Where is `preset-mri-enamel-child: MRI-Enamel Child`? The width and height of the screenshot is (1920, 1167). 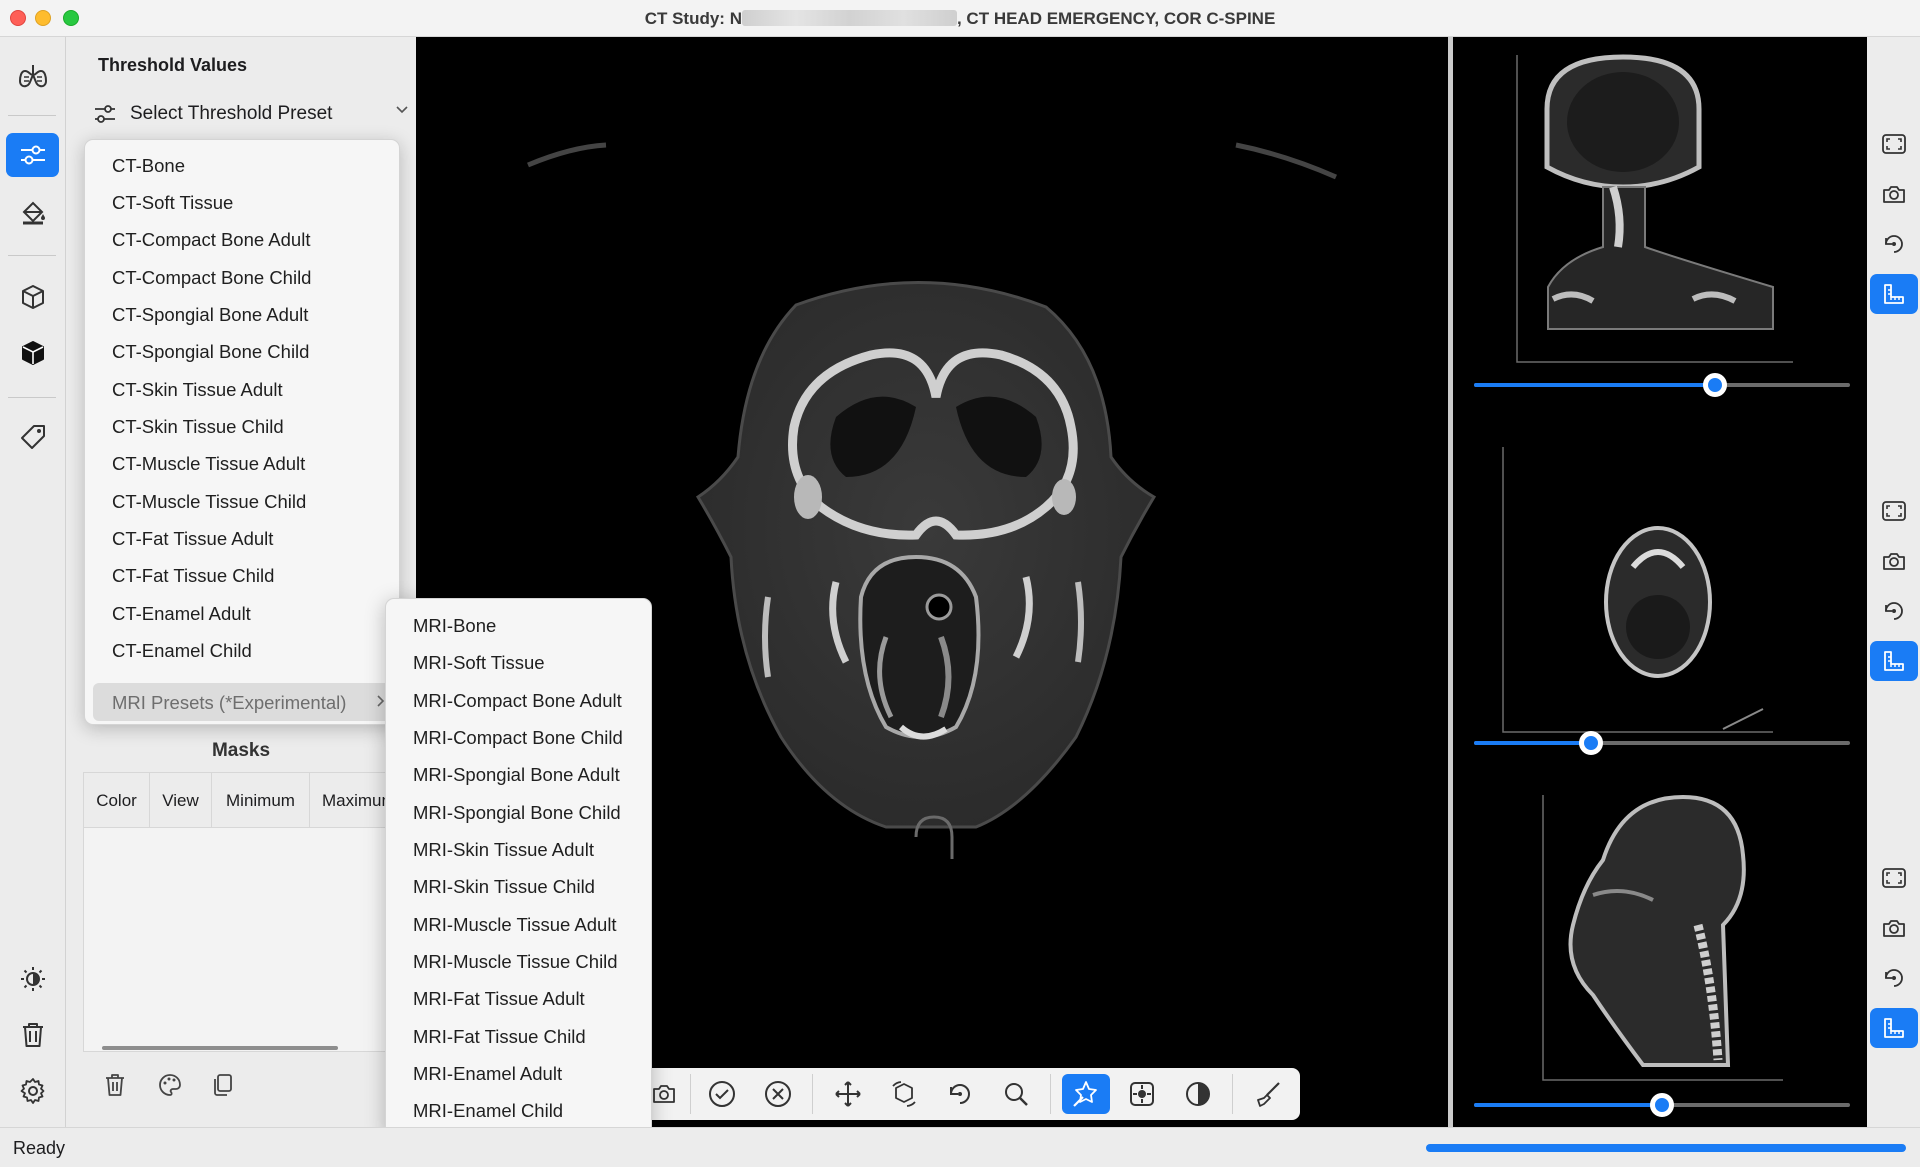
preset-mri-enamel-child: MRI-Enamel Child is located at coordinates (488, 1111).